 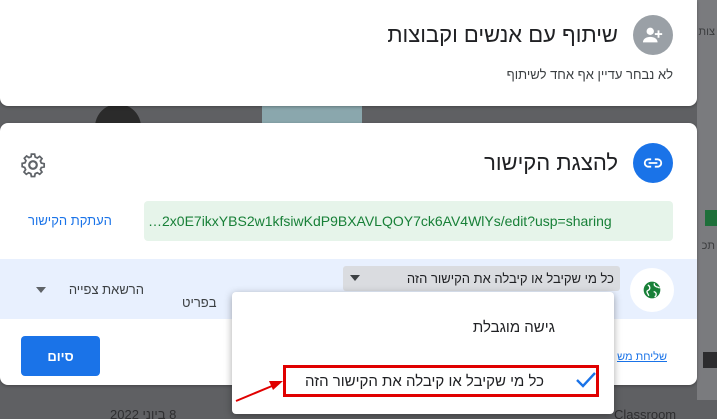 What do you see at coordinates (645, 413) in the screenshot?
I see `background-file-app: Classroom` at bounding box center [645, 413].